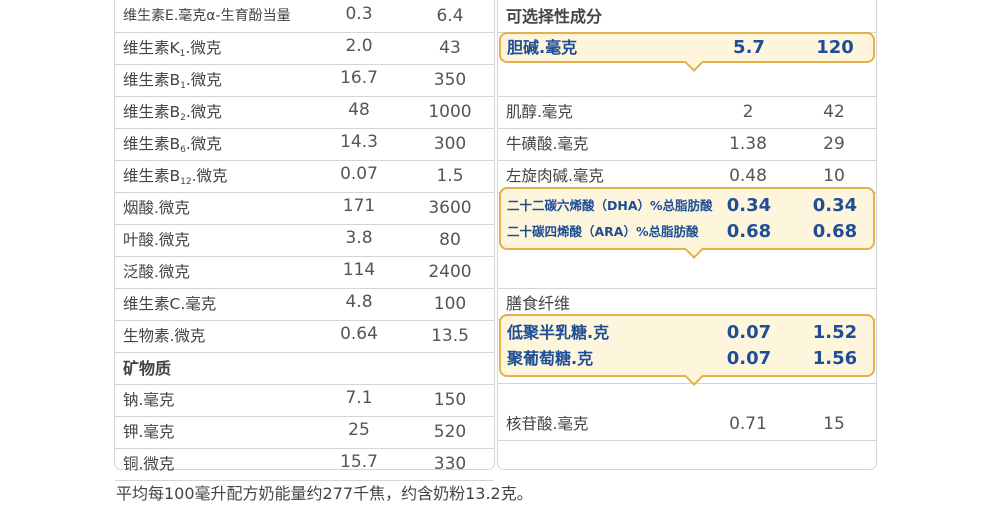 The height and width of the screenshot is (513, 990). I want to click on taurine-v2: 29, so click(834, 144).